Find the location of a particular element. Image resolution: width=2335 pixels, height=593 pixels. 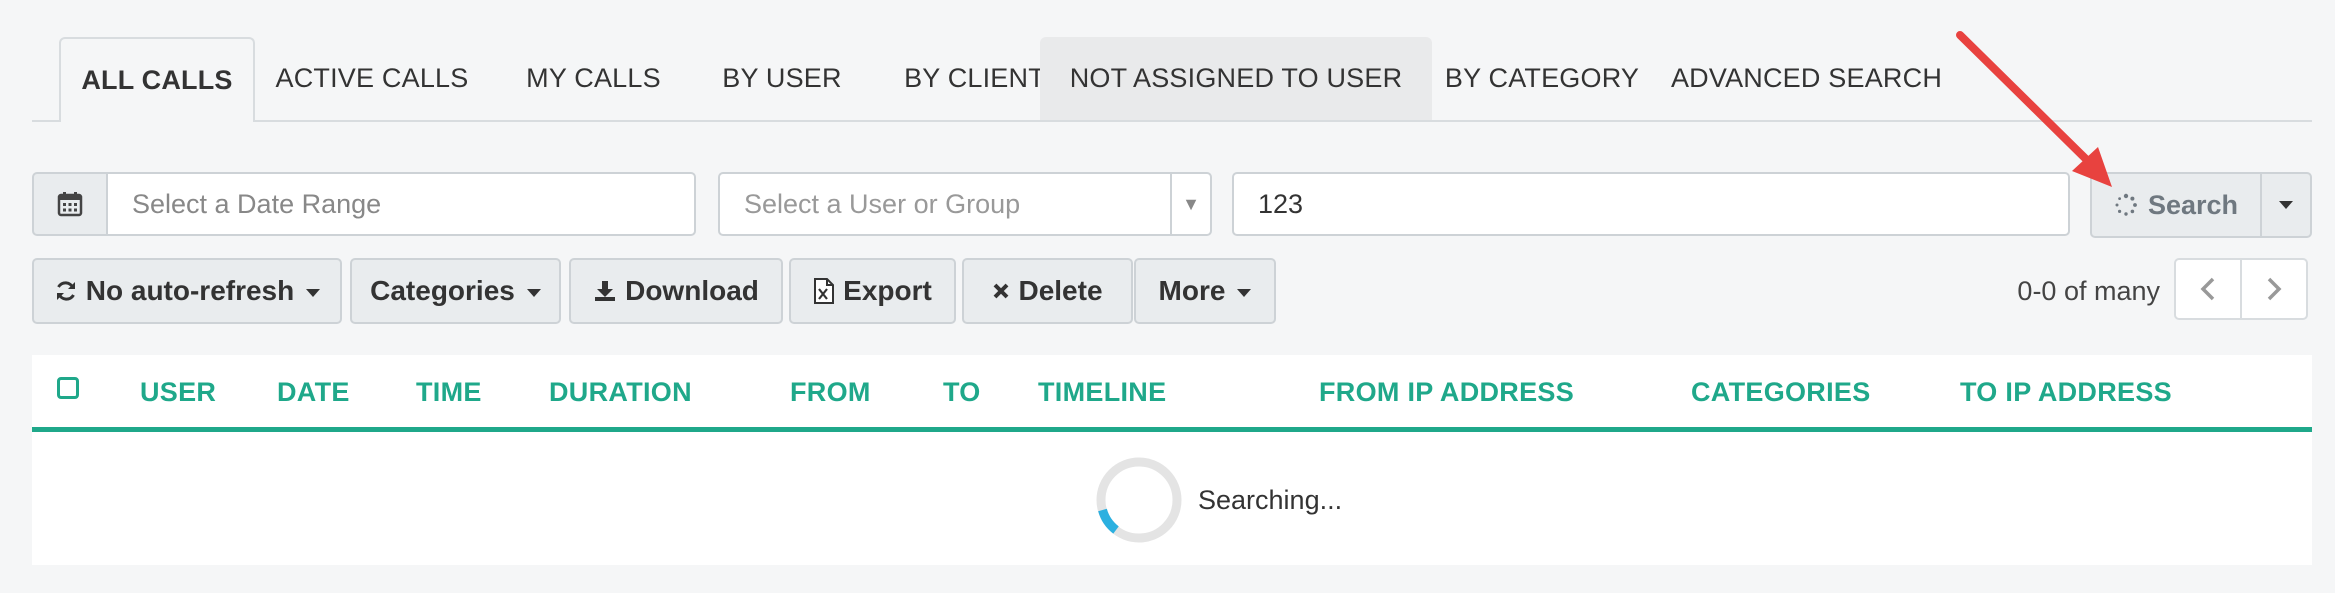

column-header-categories: CATEGORIES is located at coordinates (1781, 392).